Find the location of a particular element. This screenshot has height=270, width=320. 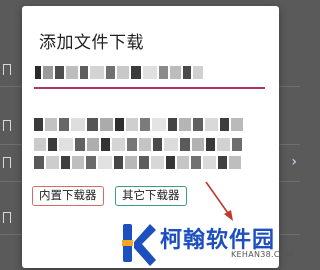

download-url-input is located at coordinates (119, 72).